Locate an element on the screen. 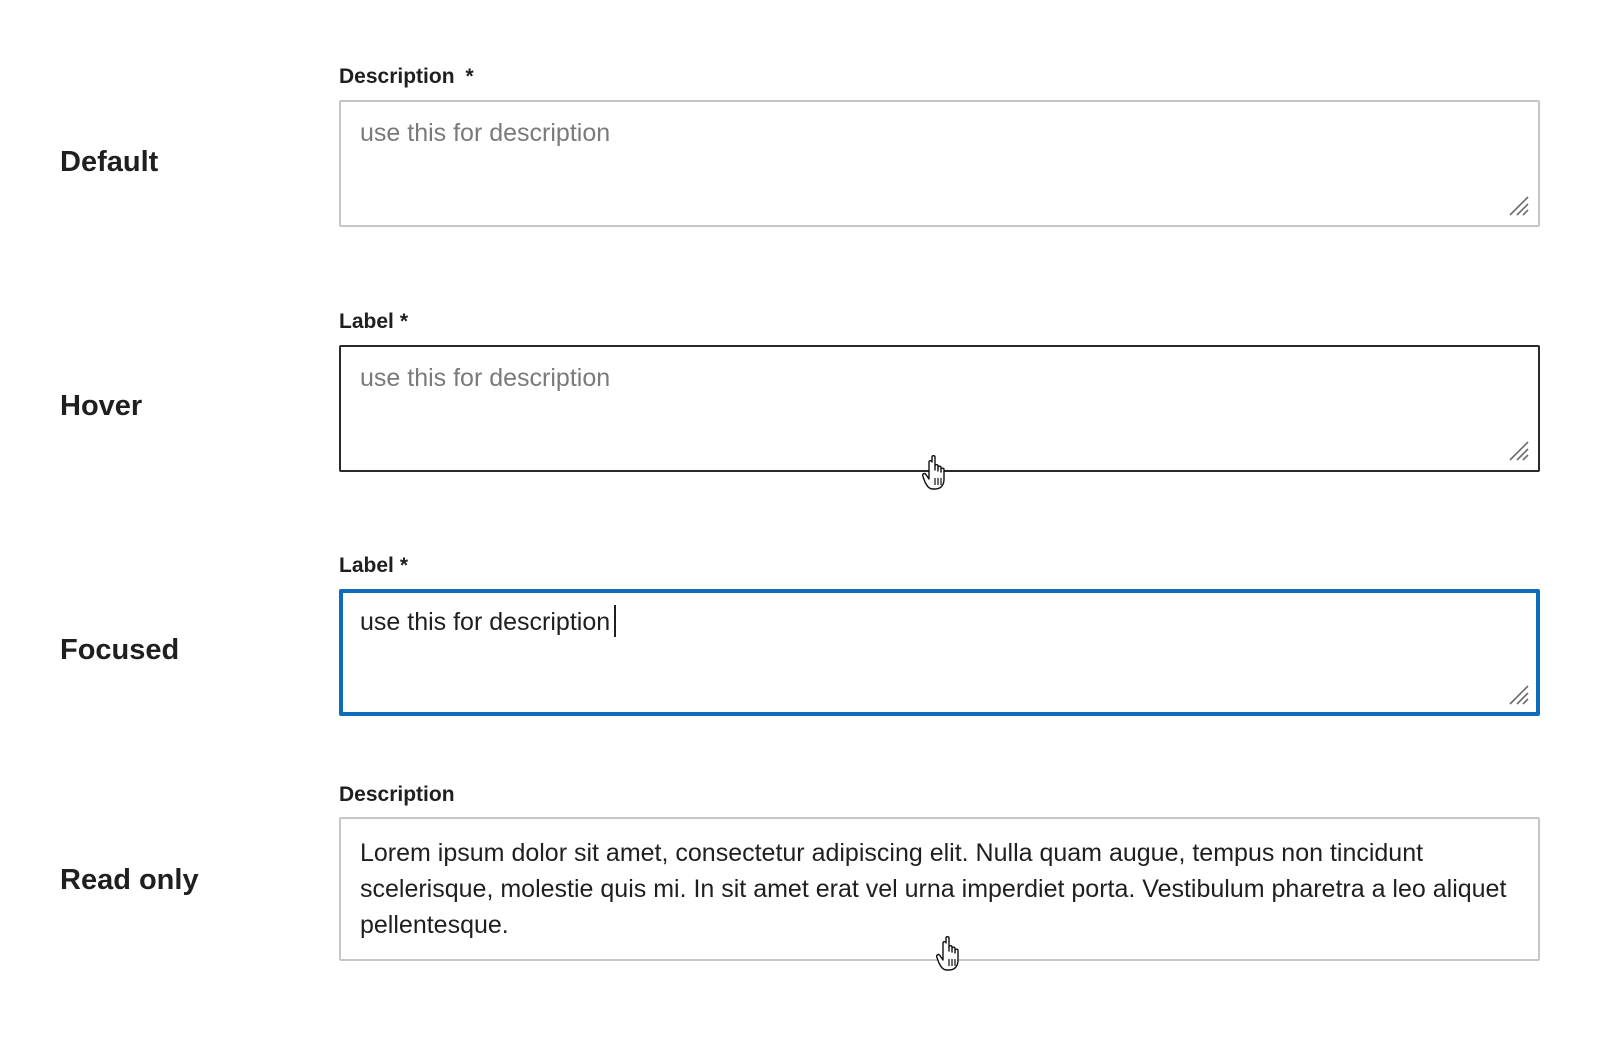  field-label-read-only: Description is located at coordinates (397, 794).